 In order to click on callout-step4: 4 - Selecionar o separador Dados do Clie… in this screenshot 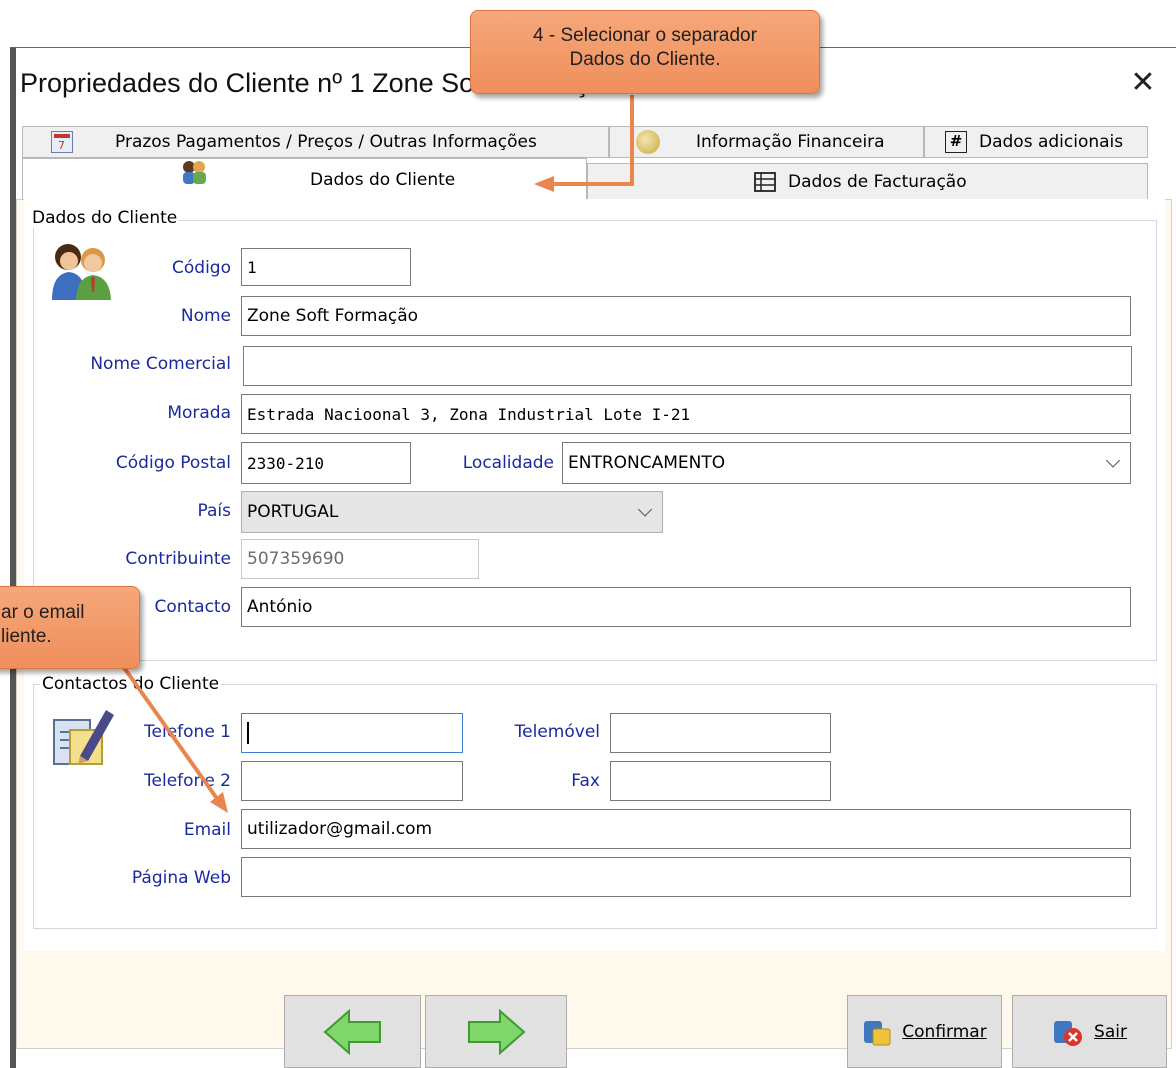, I will do `click(645, 52)`.